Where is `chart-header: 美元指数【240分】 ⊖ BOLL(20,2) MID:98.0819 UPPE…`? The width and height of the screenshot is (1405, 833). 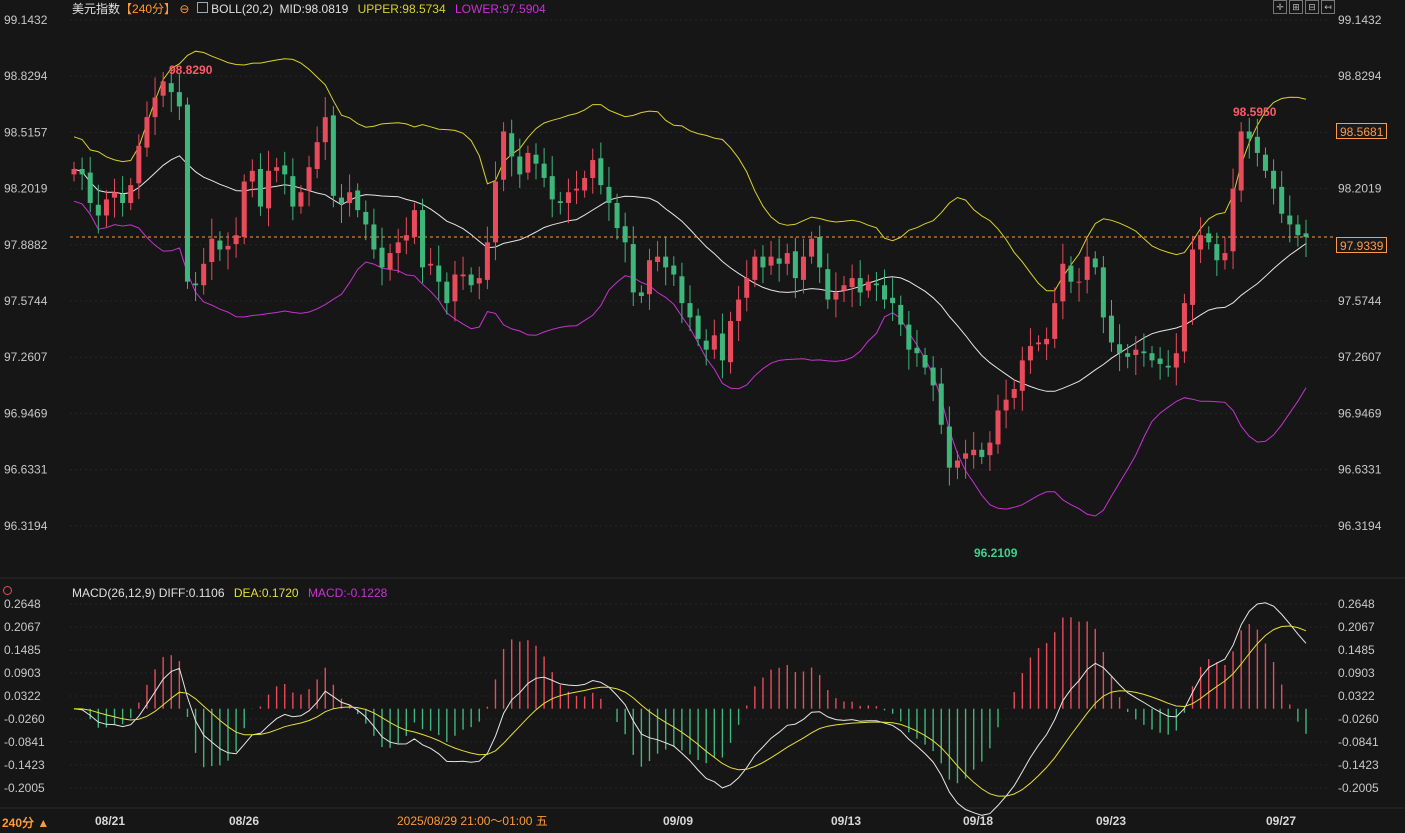 chart-header: 美元指数【240分】 ⊖ BOLL(20,2) MID:98.0819 UPPE… is located at coordinates (309, 9).